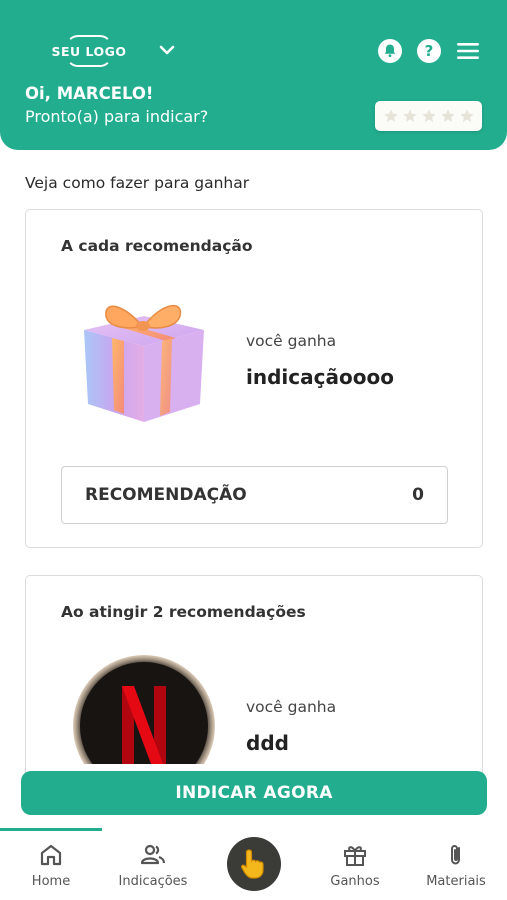 This screenshot has width=507, height=900. Describe the element at coordinates (51, 855) in the screenshot. I see `home-icon` at that location.